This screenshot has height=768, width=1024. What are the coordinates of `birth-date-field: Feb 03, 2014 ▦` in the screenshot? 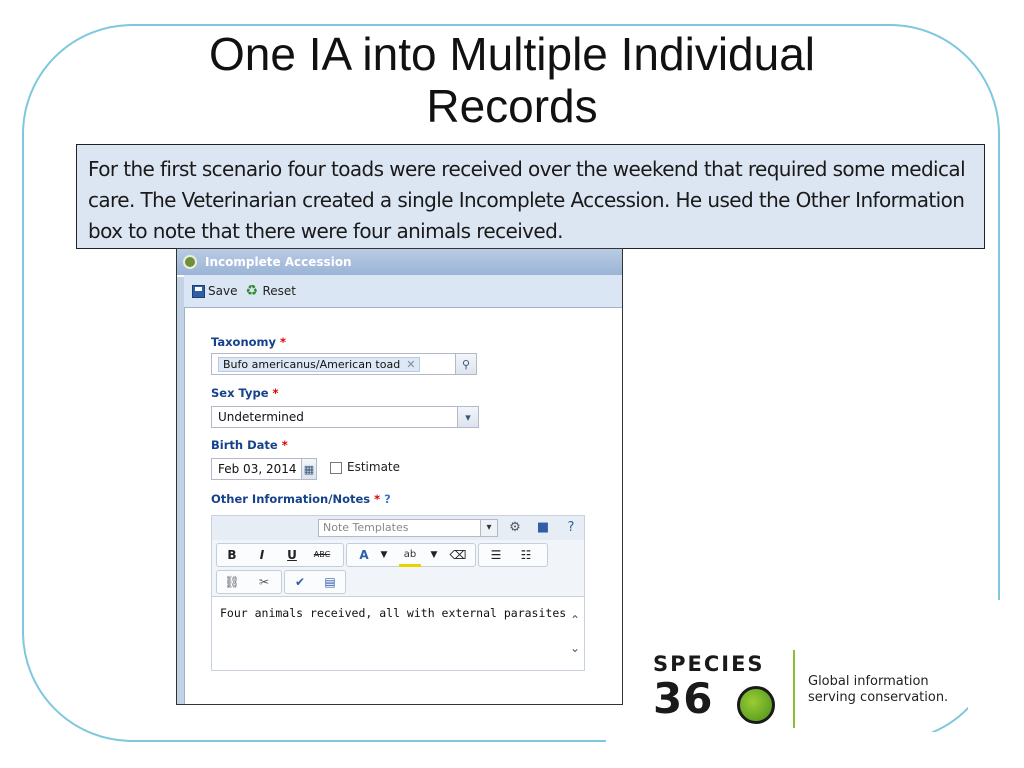 It's located at (264, 469).